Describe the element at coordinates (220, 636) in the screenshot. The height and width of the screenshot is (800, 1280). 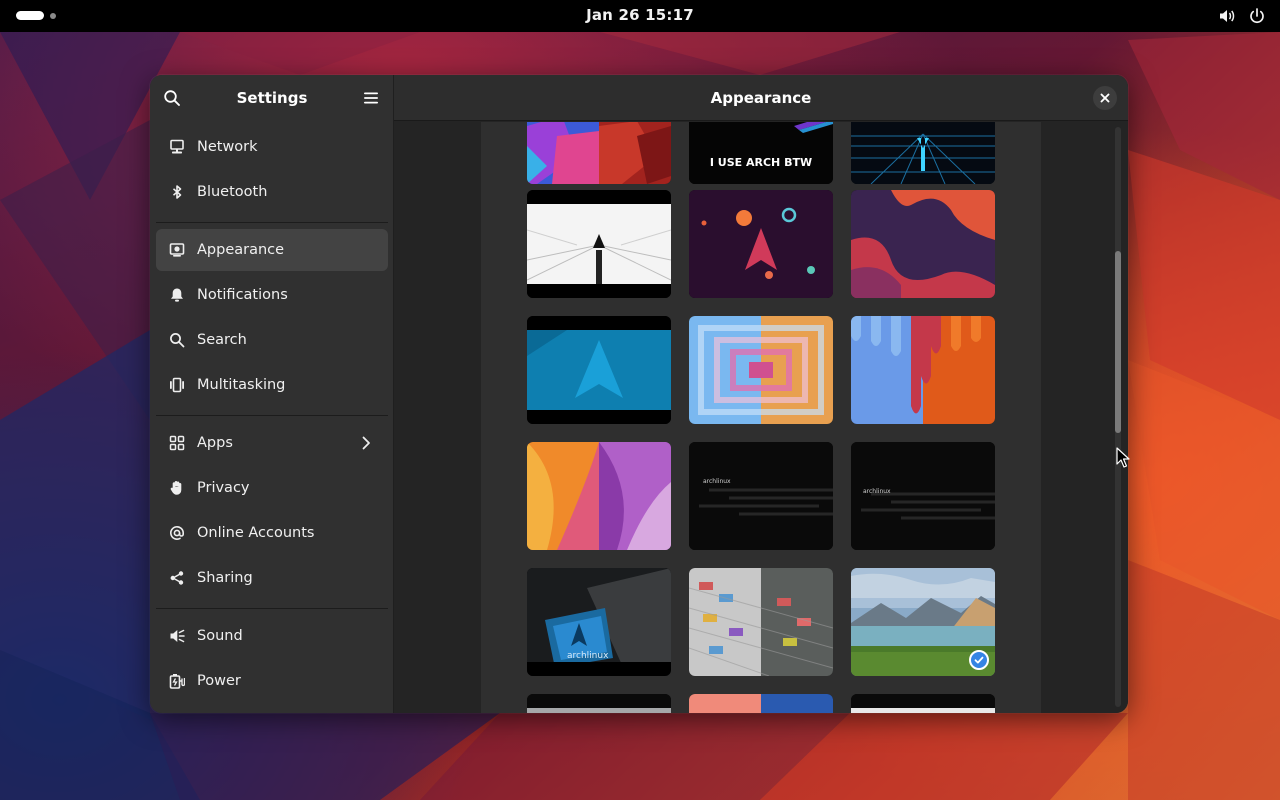
I see `sidebar-item-label: Sound` at that location.